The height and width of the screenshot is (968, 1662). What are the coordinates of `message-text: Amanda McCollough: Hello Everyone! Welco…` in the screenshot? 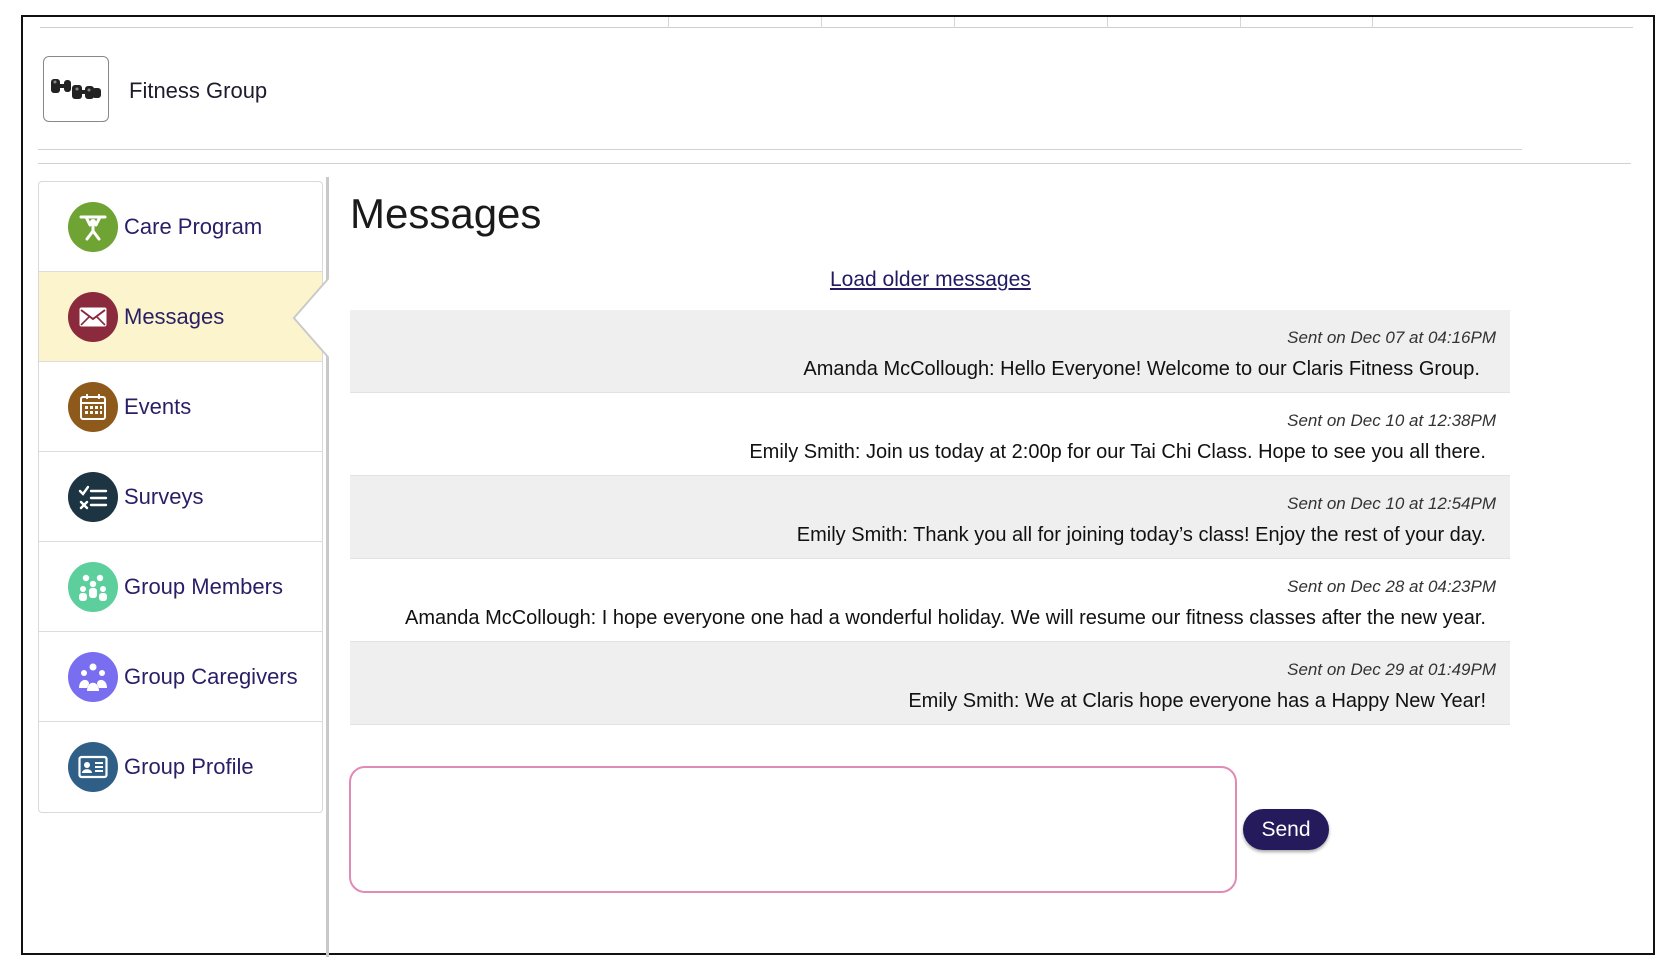 It's located at (1141, 369).